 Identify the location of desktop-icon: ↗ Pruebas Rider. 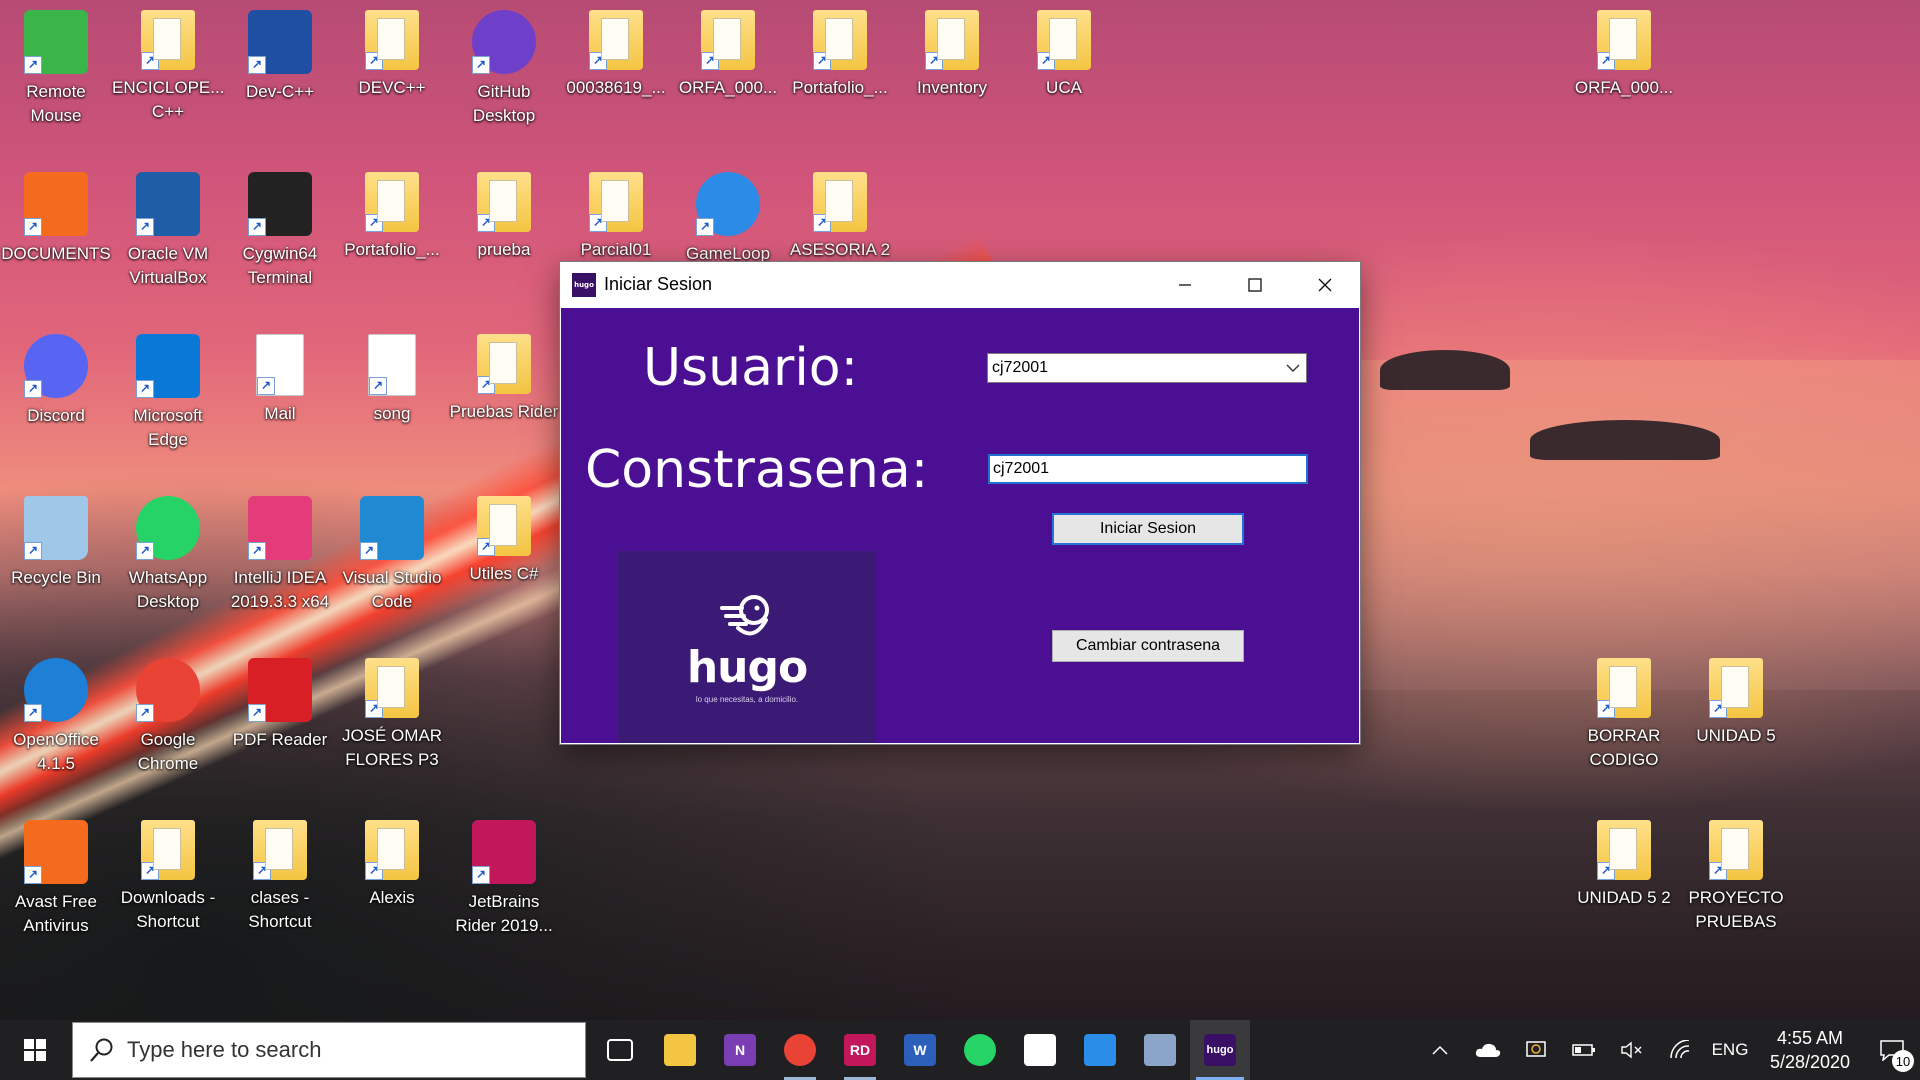
(504, 376).